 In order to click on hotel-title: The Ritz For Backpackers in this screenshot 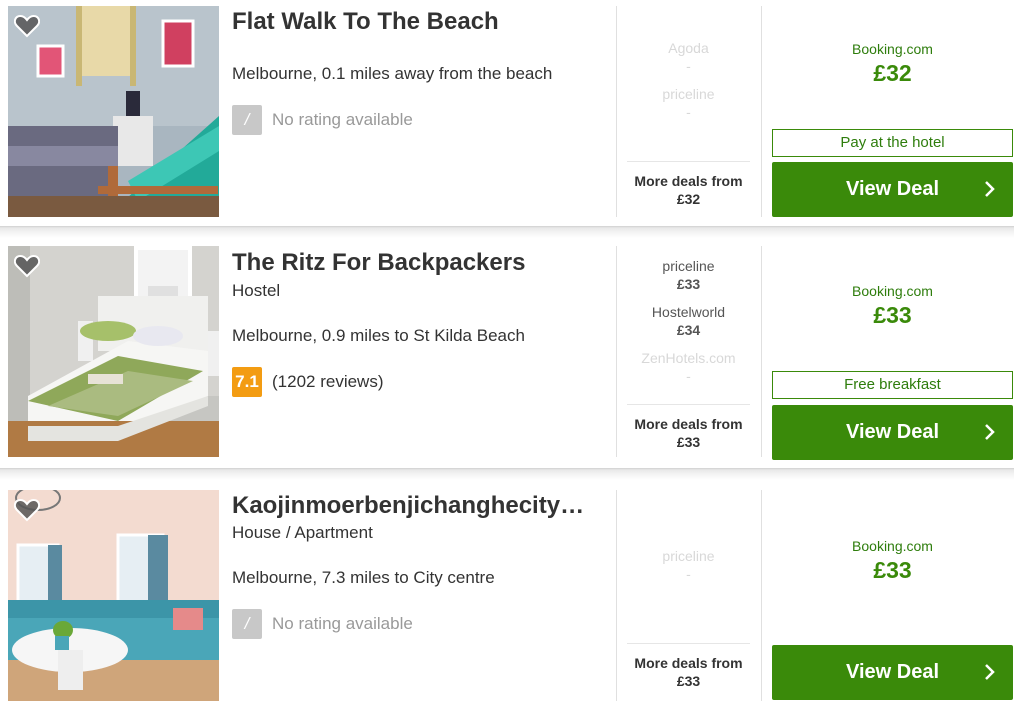, I will do `click(418, 263)`.